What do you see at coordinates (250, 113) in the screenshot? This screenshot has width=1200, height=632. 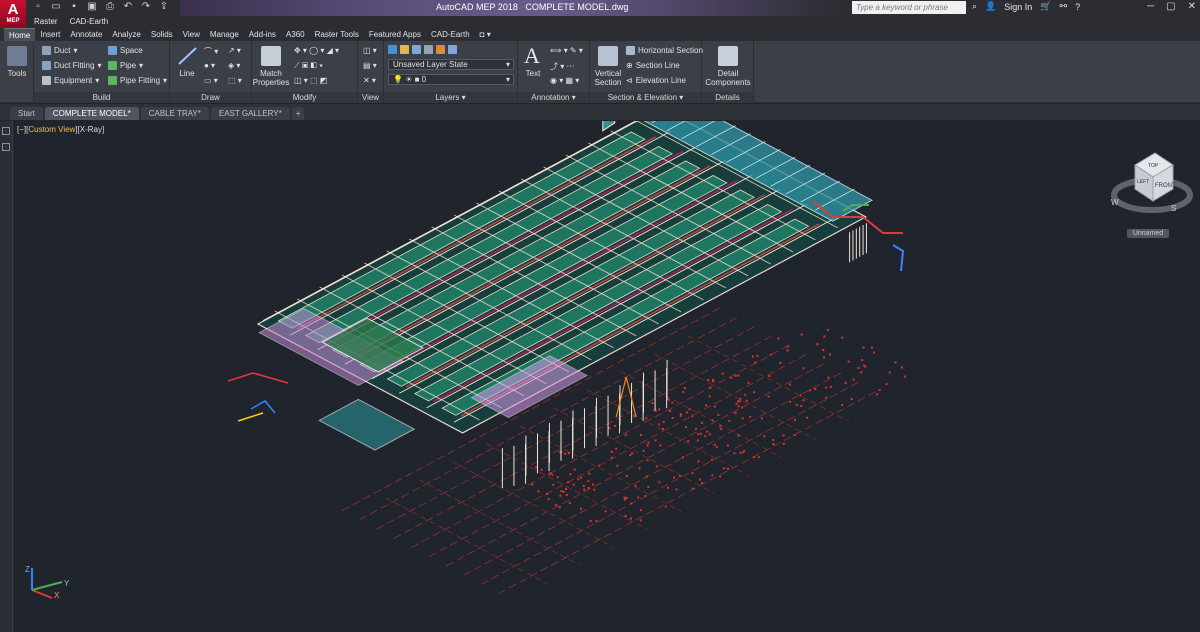 I see `doc-tab-east-gallery: EAST GALLERY*` at bounding box center [250, 113].